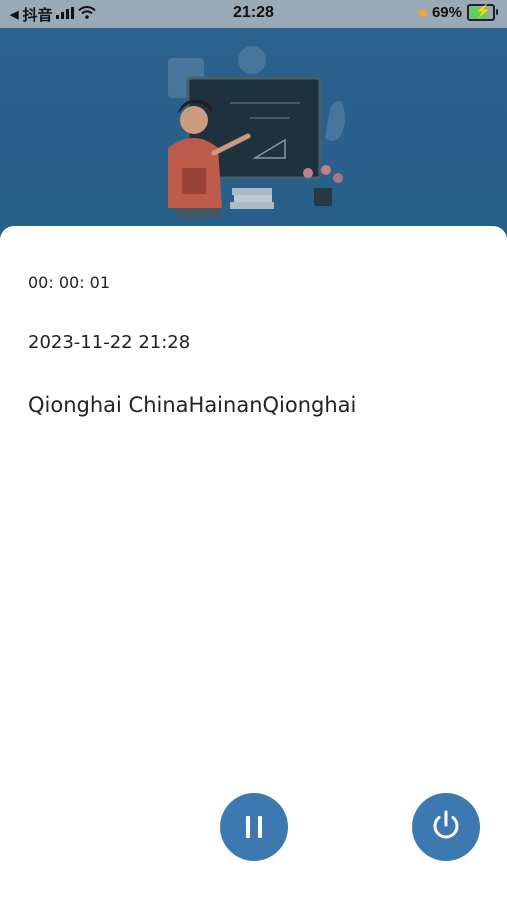 The image size is (507, 900). Describe the element at coordinates (69, 282) in the screenshot. I see `elapsed-timer: 00: 00: 01` at that location.